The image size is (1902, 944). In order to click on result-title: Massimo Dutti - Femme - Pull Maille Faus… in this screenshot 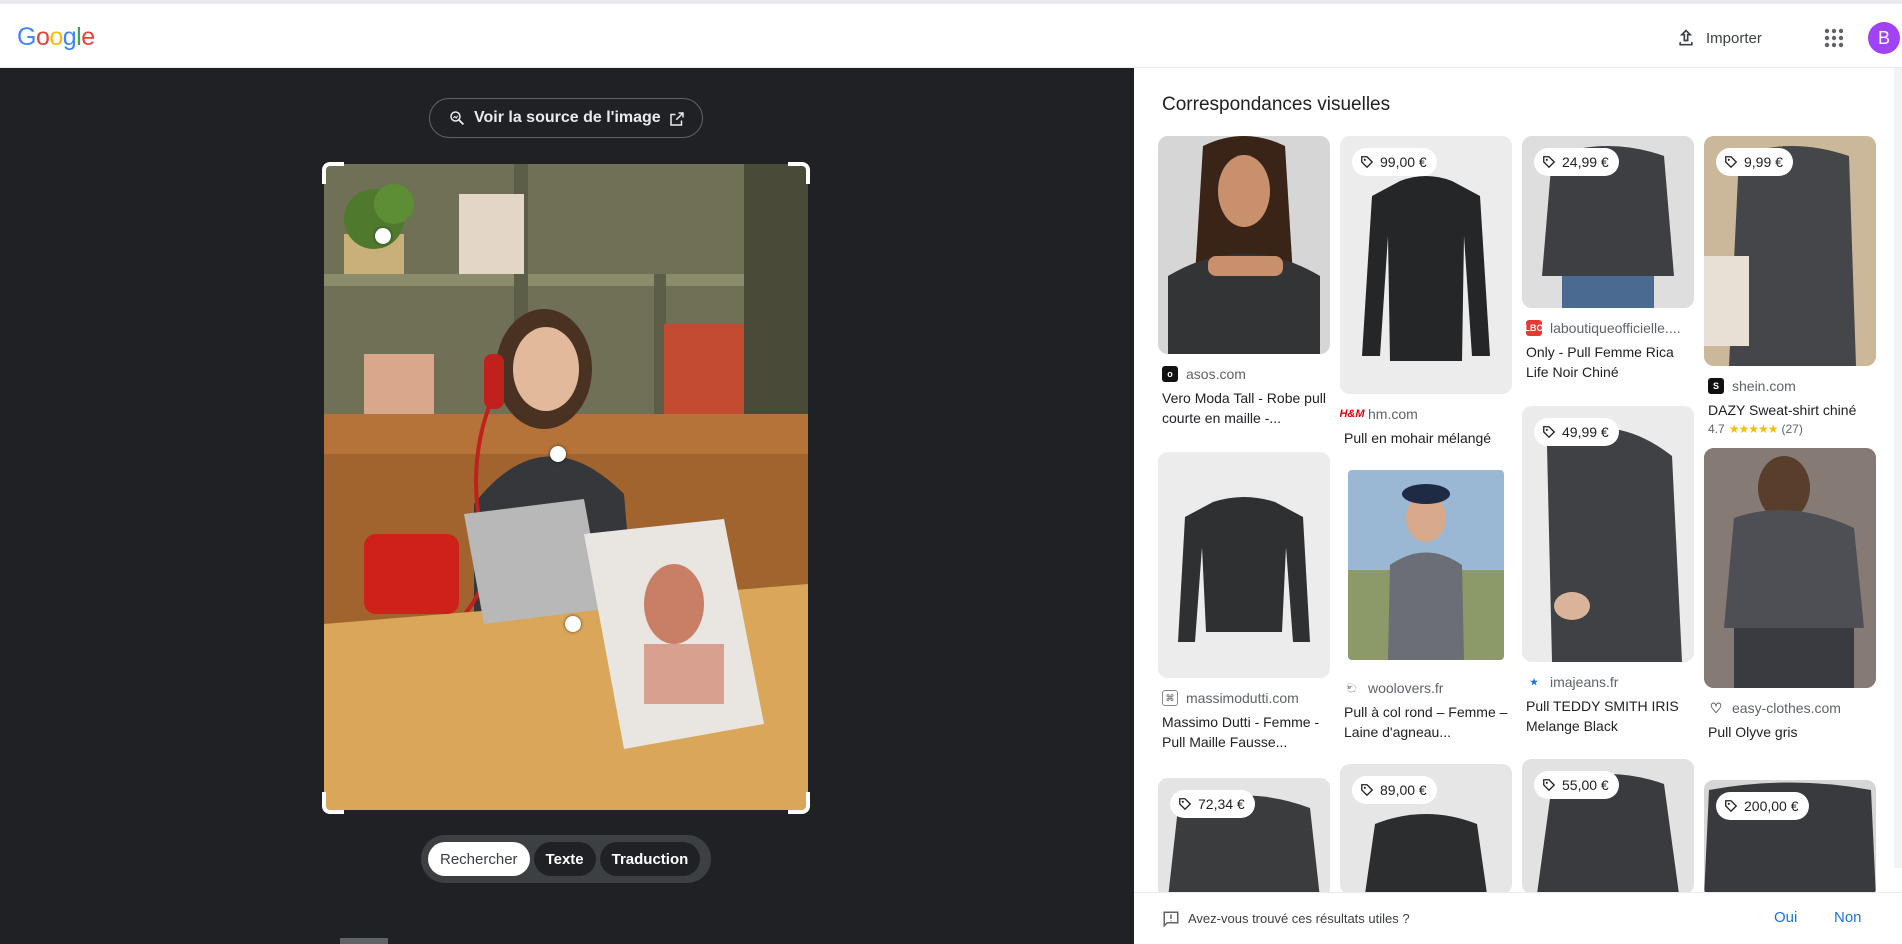, I will do `click(1244, 732)`.